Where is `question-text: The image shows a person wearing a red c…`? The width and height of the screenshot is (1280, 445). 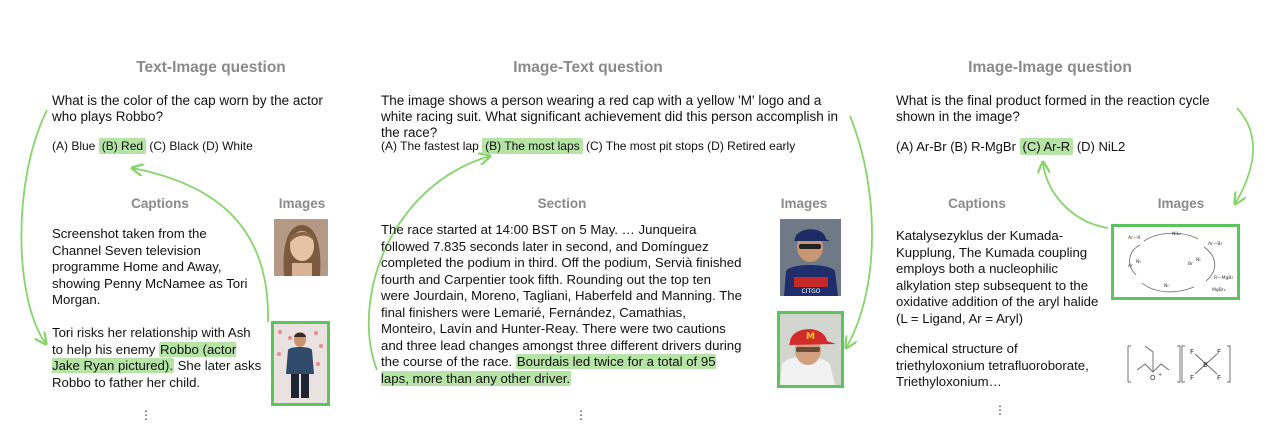 question-text: The image shows a person wearing a red c… is located at coordinates (609, 116).